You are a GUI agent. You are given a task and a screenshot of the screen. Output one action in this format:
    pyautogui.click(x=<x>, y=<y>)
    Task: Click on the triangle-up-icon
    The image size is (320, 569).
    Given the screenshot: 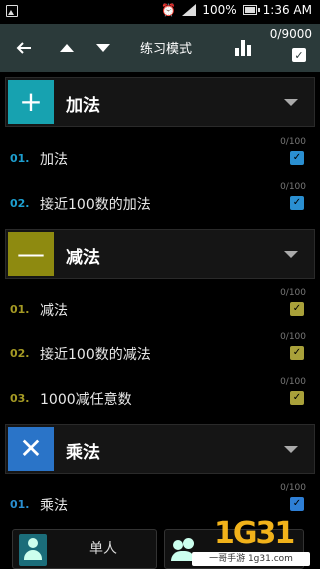 What is the action you would take?
    pyautogui.click(x=67, y=48)
    